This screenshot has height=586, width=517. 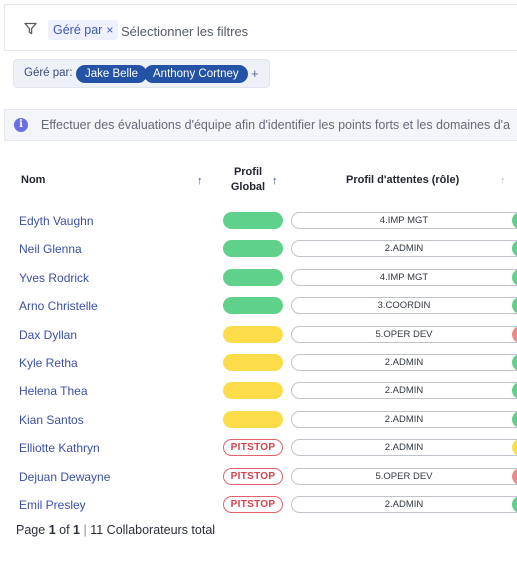 I want to click on filter-icon, so click(x=30, y=28).